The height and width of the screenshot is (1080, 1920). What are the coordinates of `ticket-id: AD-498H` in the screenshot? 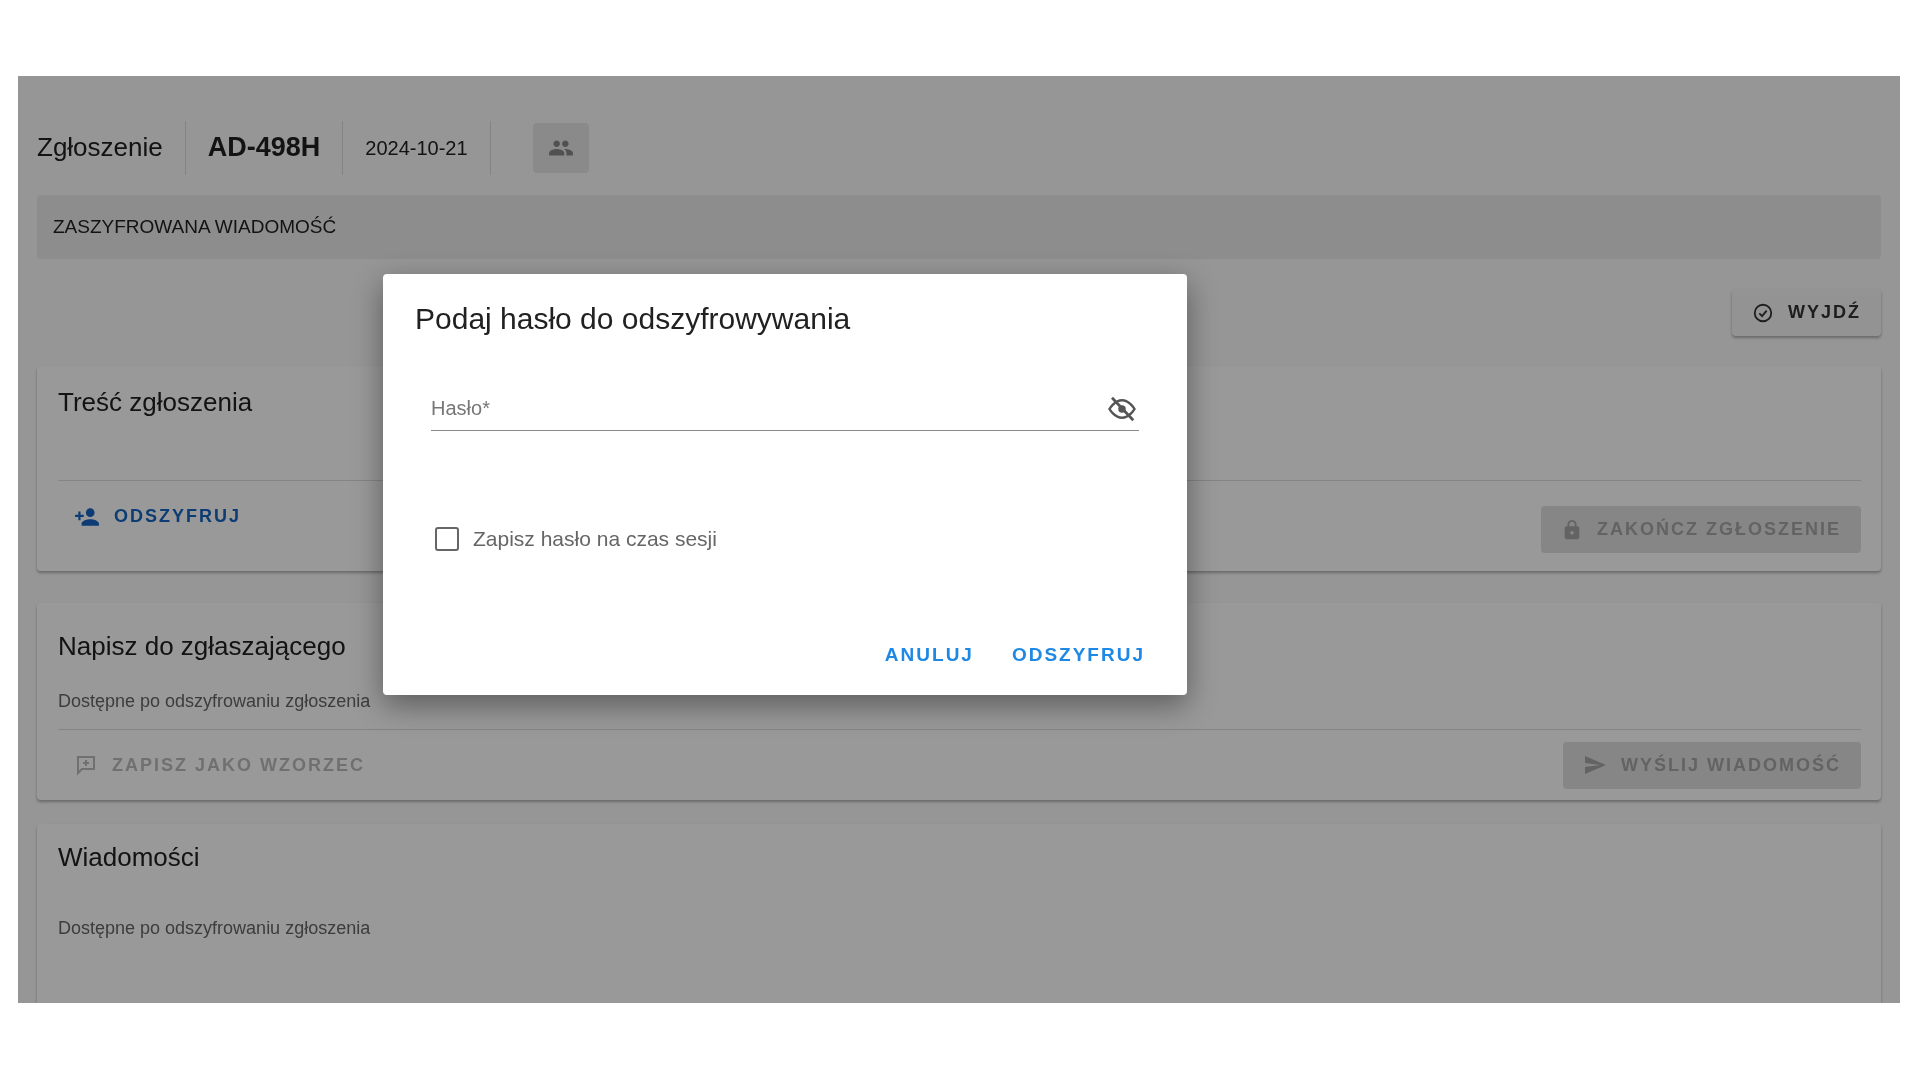 It's located at (264, 148).